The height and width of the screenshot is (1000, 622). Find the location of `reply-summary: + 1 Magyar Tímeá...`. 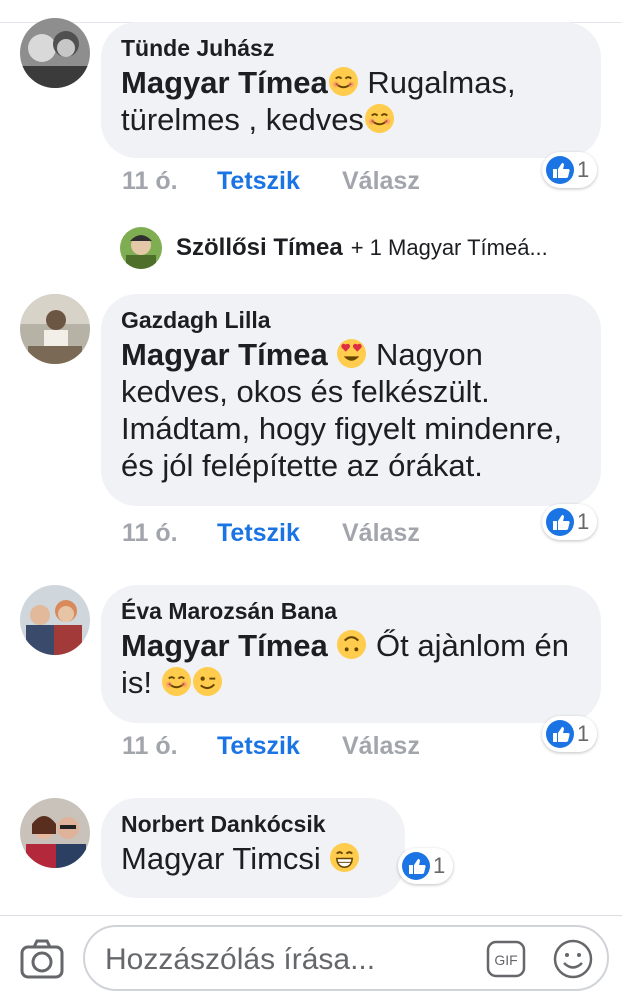

reply-summary: + 1 Magyar Tímeá... is located at coordinates (449, 247).